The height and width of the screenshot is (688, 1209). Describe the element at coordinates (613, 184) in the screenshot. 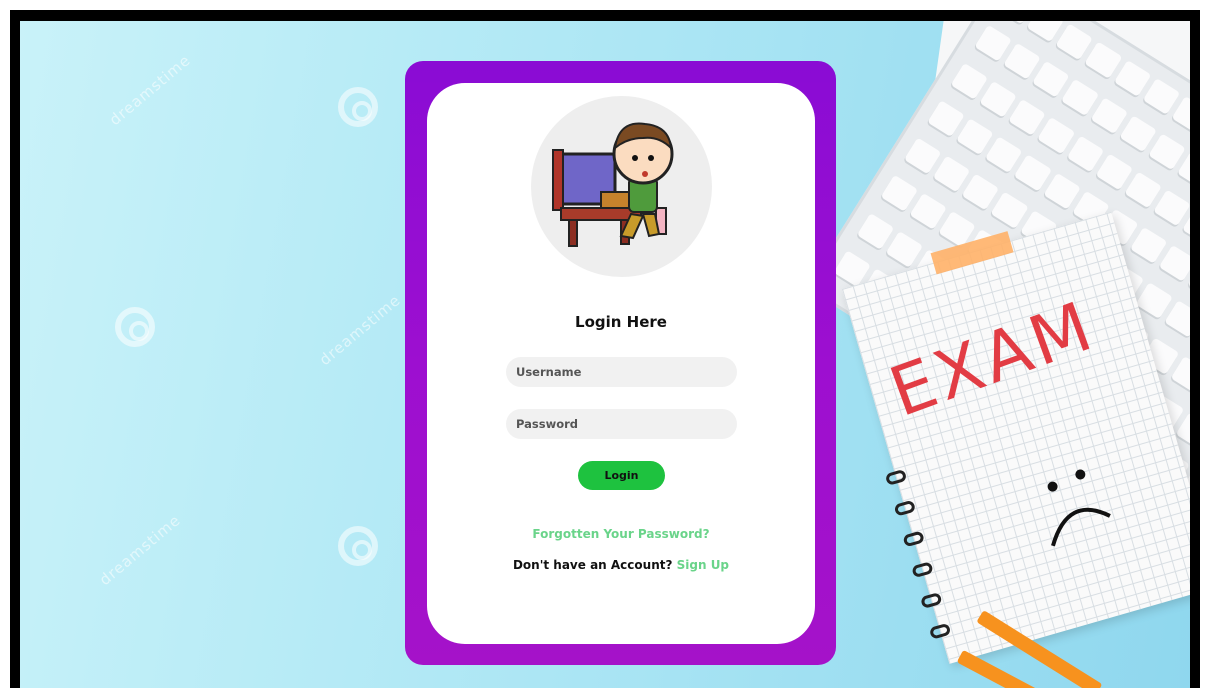

I see `kid-at-computer-icon` at that location.